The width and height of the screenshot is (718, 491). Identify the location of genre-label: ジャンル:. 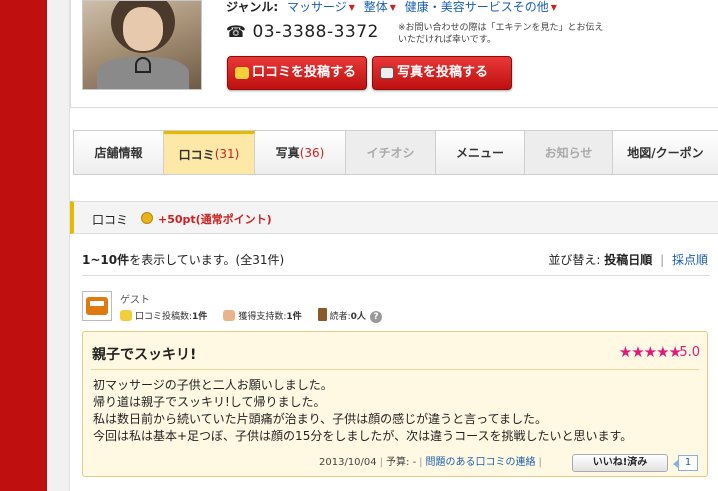
(252, 7).